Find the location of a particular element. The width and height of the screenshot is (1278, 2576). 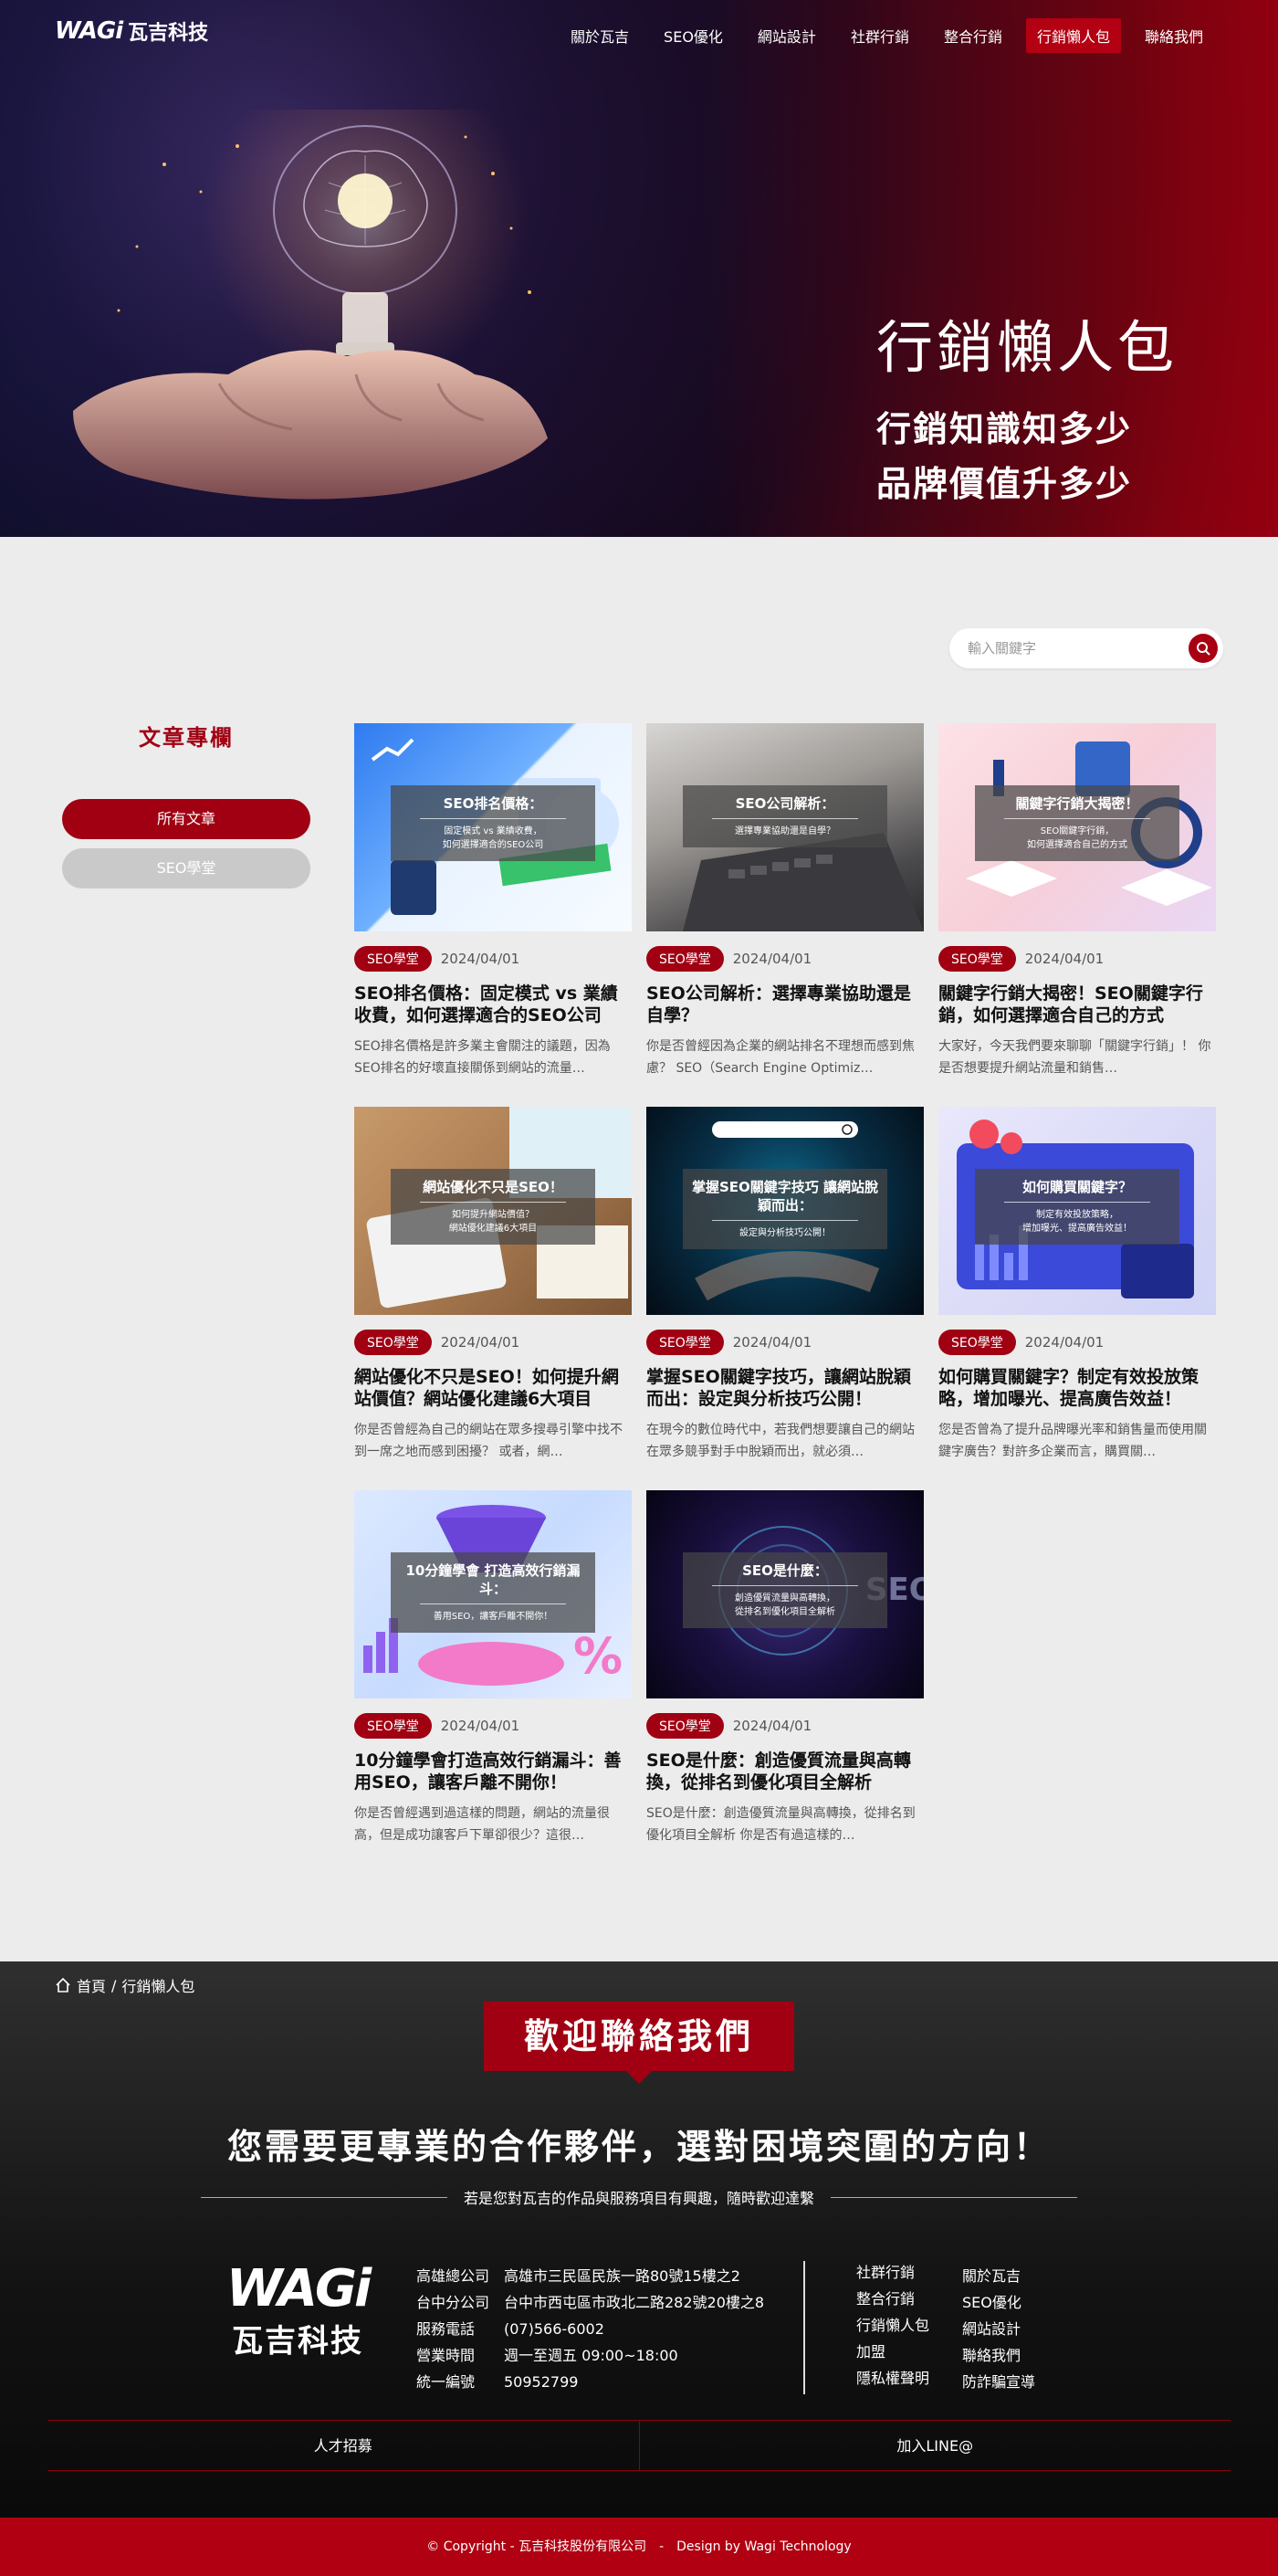

footer-link: SEO優化 is located at coordinates (991, 2302).